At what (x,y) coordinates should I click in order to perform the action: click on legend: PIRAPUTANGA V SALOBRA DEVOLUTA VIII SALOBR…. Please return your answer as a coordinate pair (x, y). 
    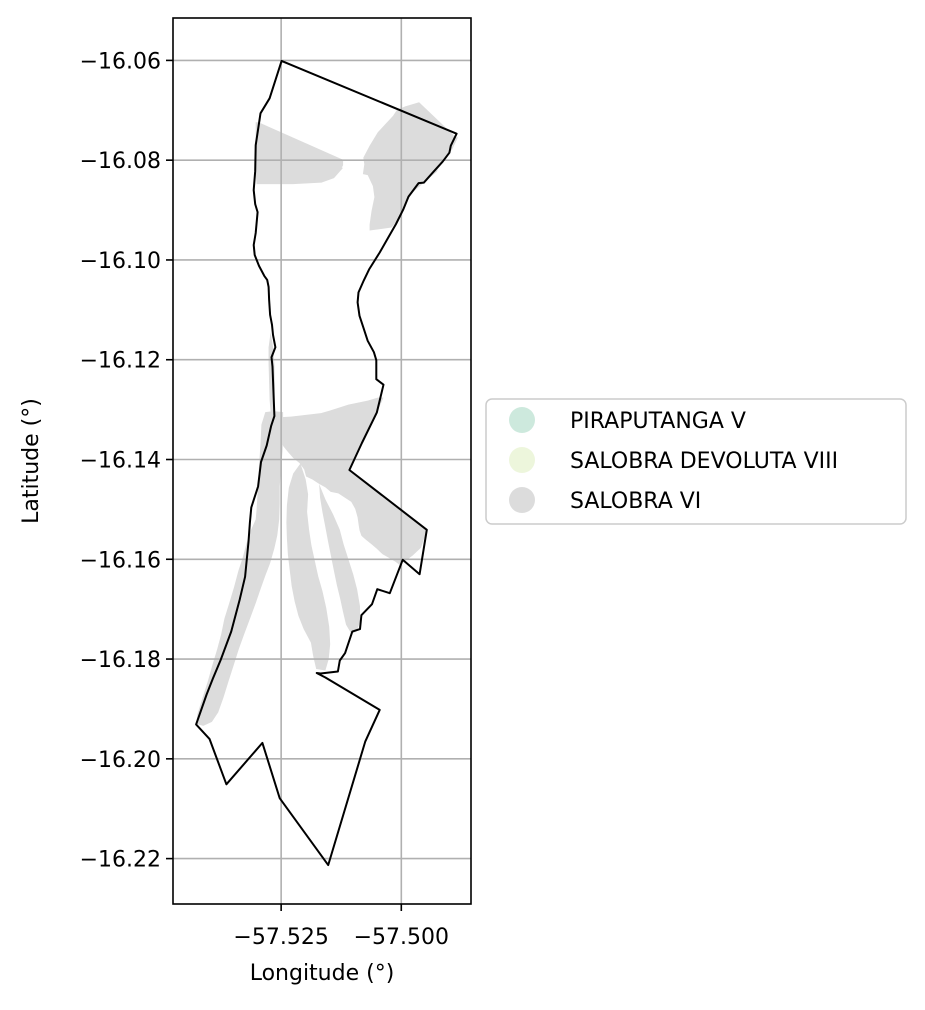
    Looking at the image, I should click on (696, 461).